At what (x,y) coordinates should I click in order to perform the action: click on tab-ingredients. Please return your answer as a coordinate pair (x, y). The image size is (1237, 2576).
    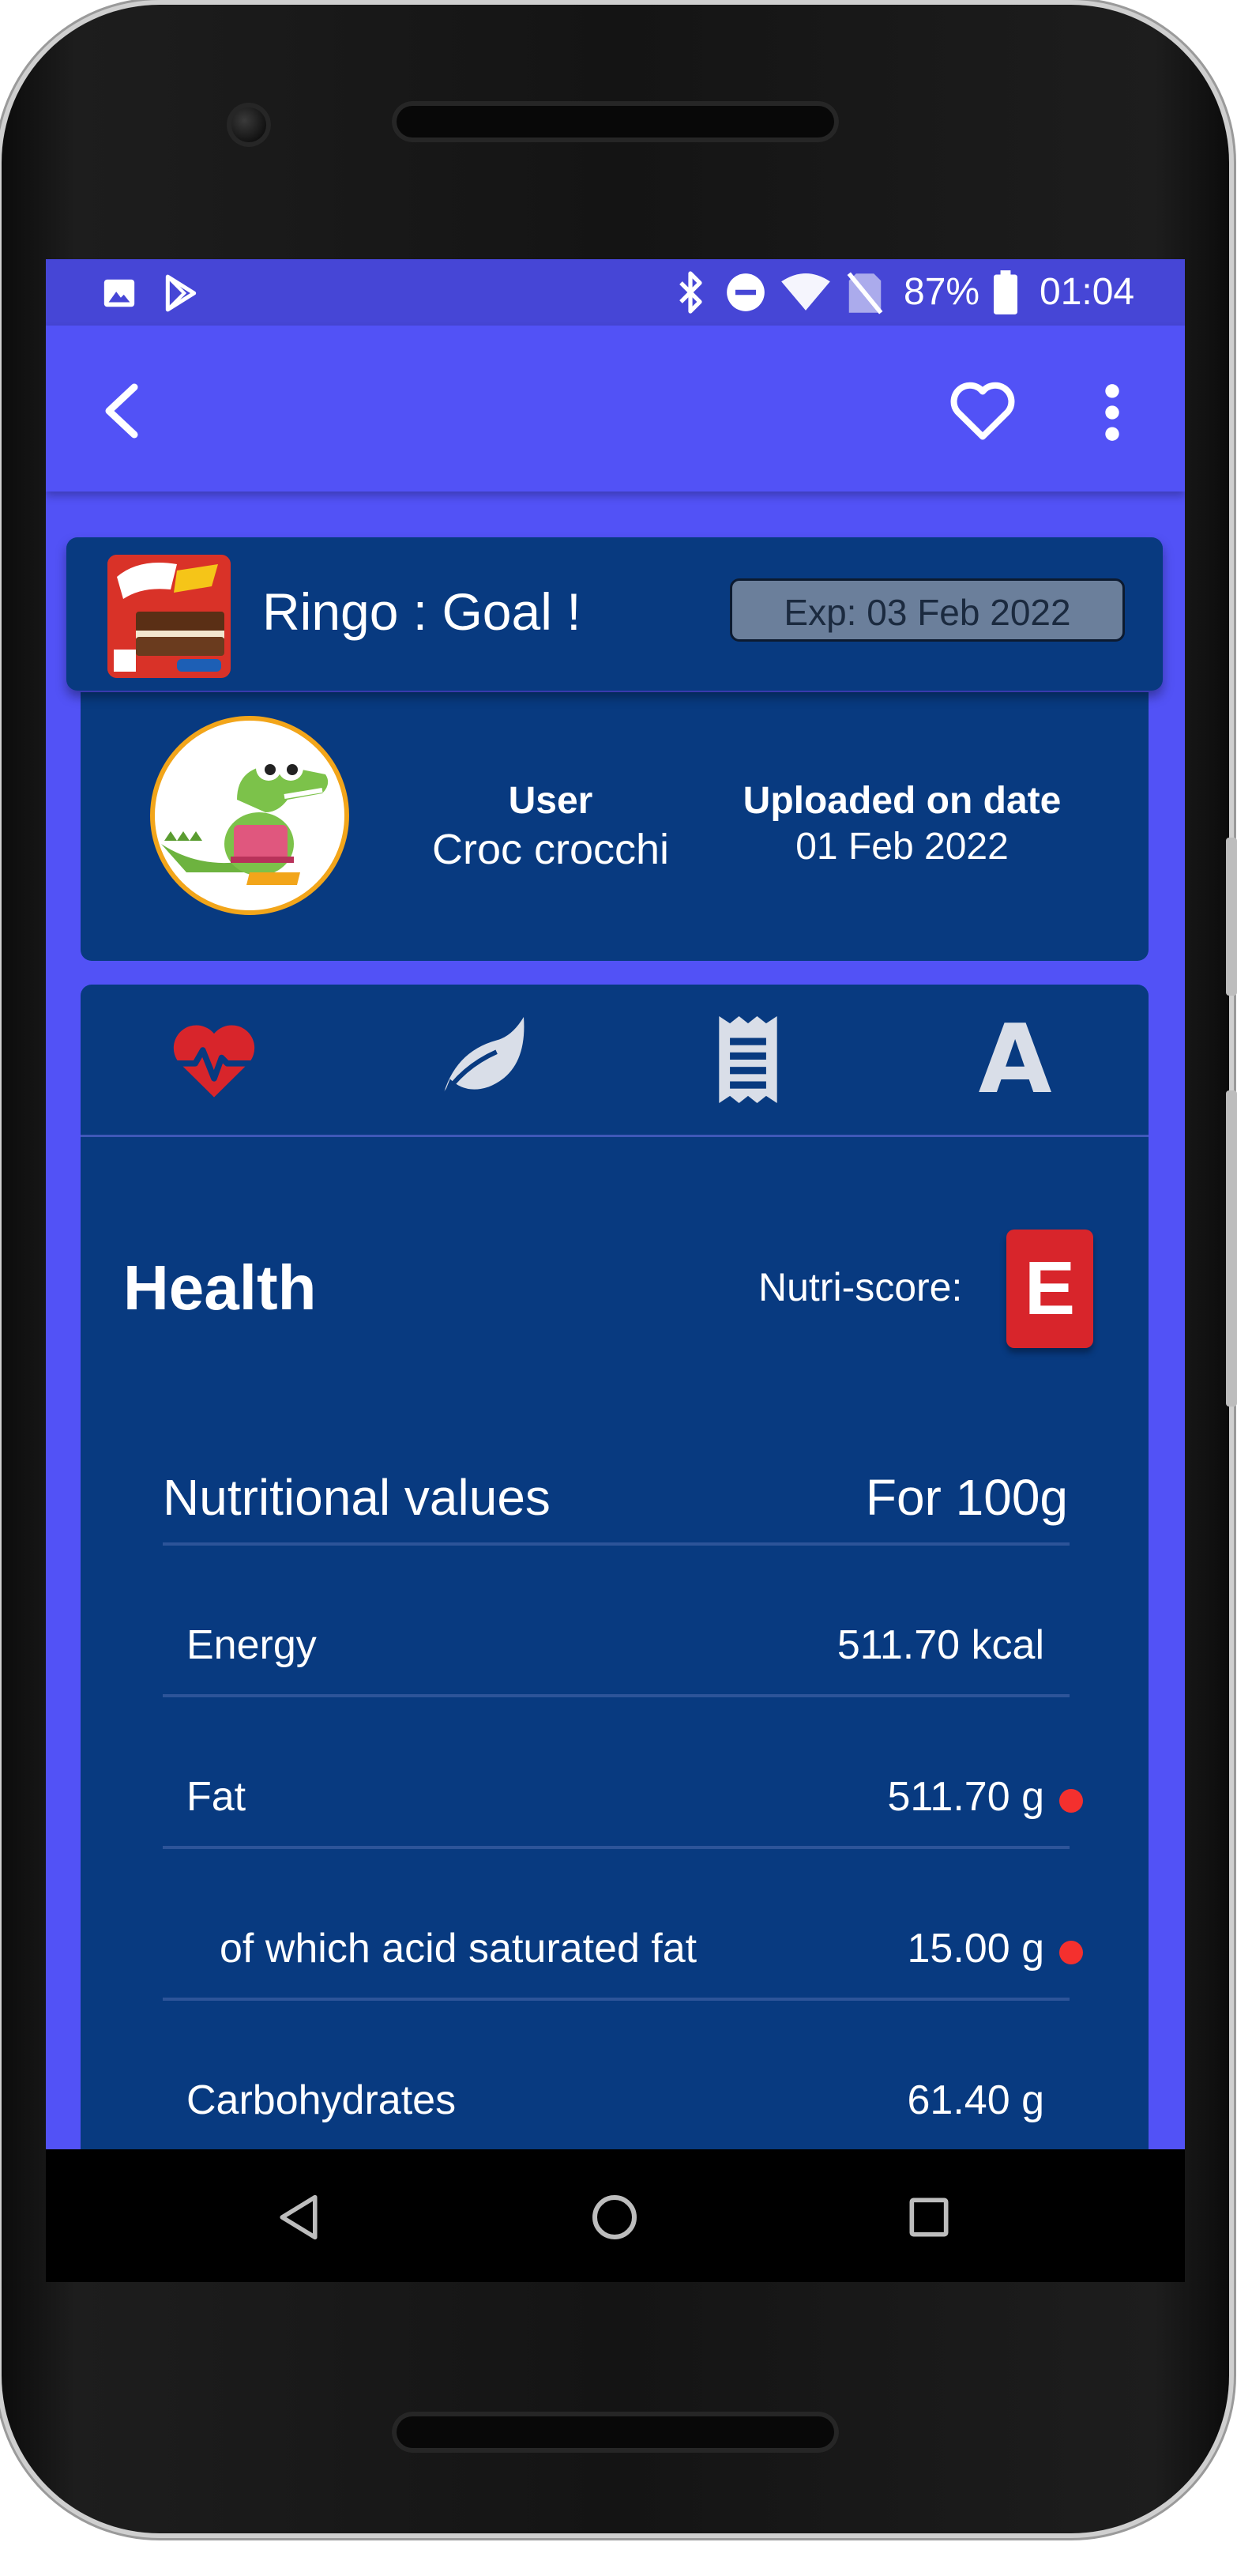
    Looking at the image, I should click on (748, 1060).